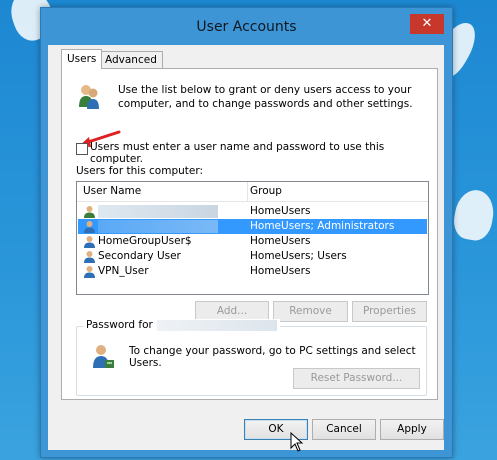  Describe the element at coordinates (139, 256) in the screenshot. I see `user-name-cell: Secondary User` at that location.